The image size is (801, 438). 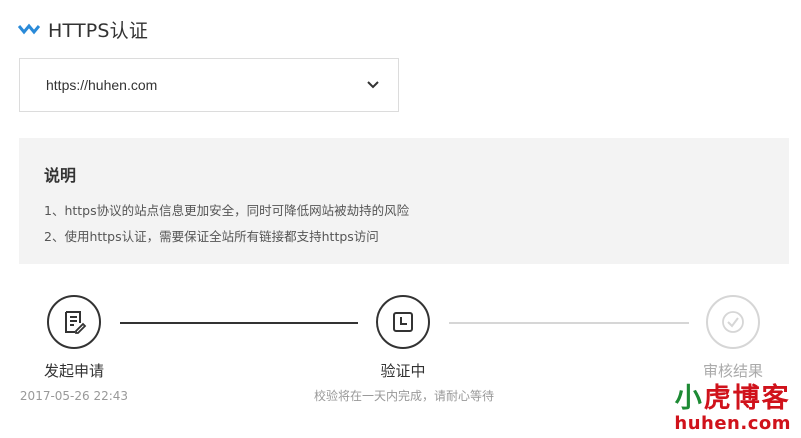 I want to click on step-2-circle, so click(x=403, y=322).